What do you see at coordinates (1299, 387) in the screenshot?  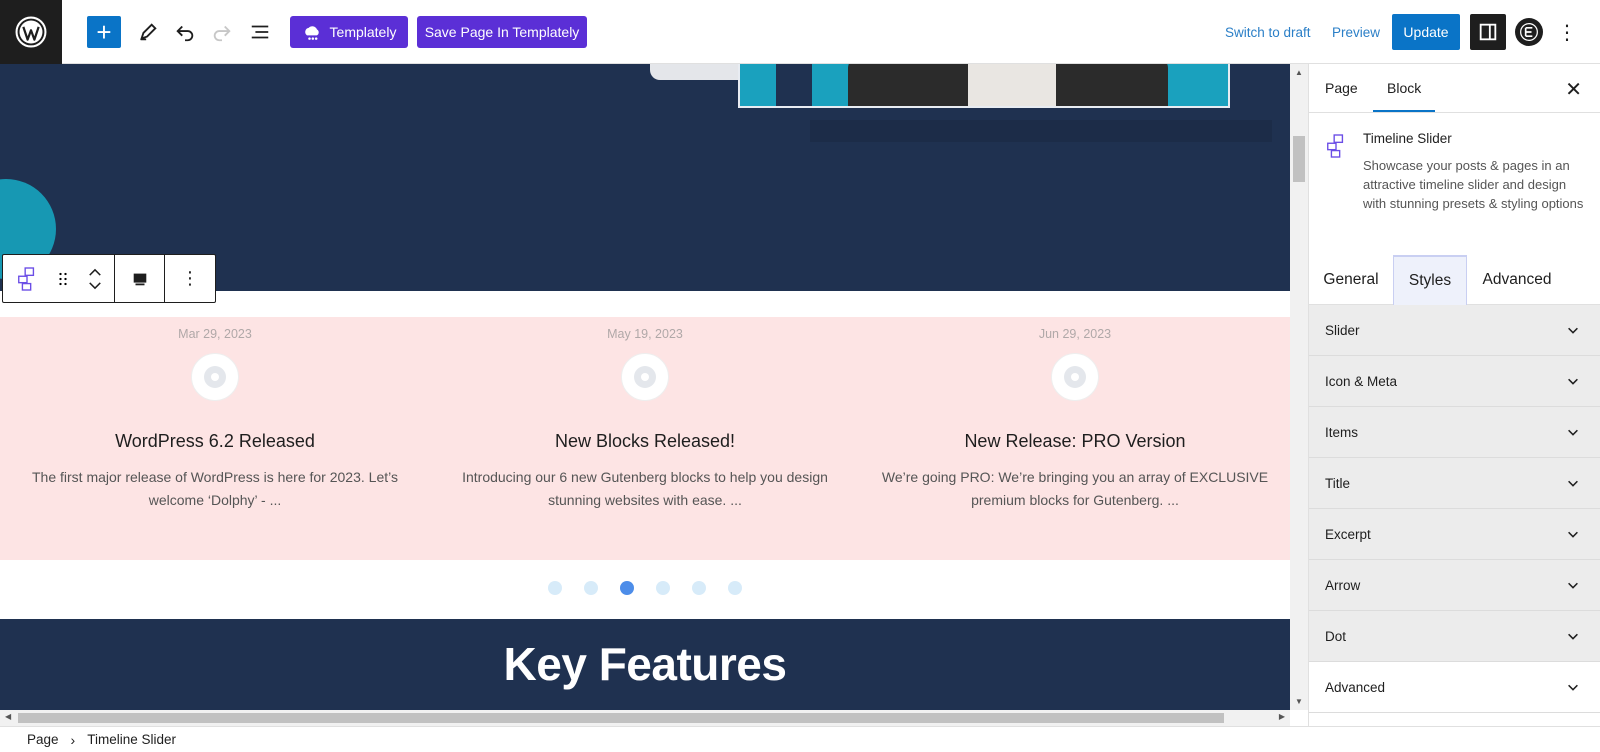 I see `vertical-scrollbar: ▲ ▼` at bounding box center [1299, 387].